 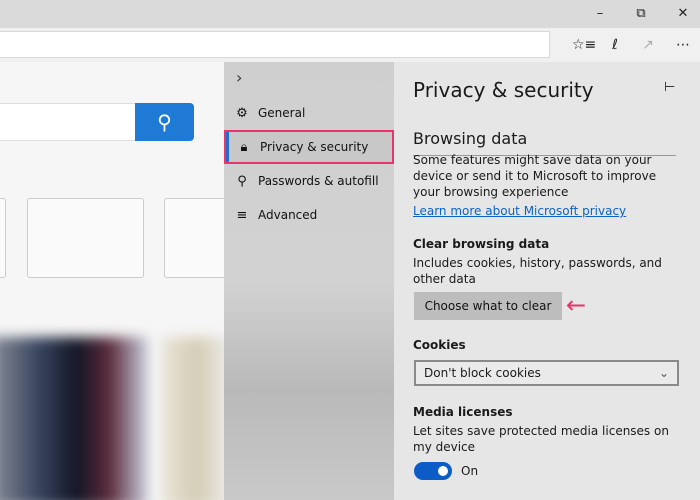 What do you see at coordinates (350, 14) in the screenshot?
I see `title-bar: – ⧉ ✕` at bounding box center [350, 14].